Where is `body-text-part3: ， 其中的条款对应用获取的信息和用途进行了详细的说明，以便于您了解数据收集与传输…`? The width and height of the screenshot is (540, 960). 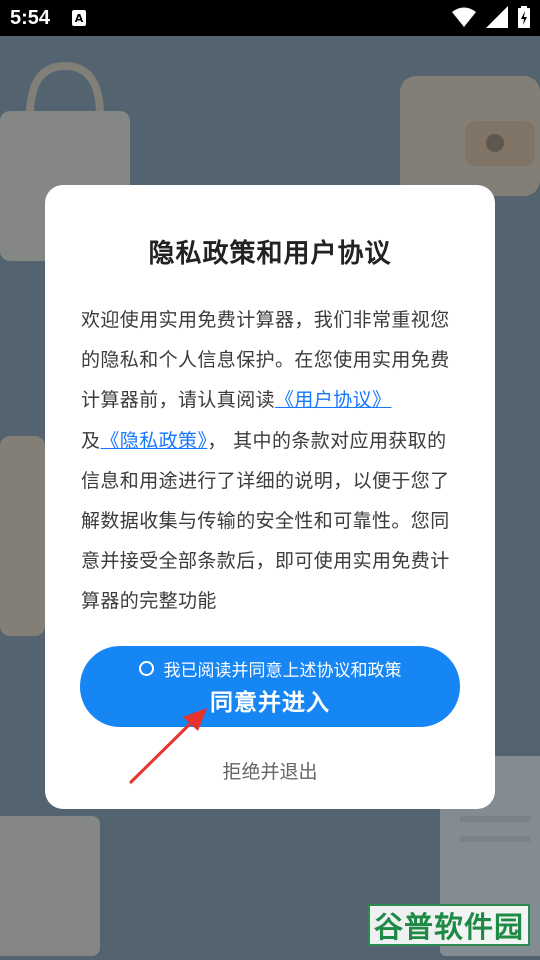
body-text-part3: ， 其中的条款对应用获取的信息和用途进行了详细的说明，以便于您了解数据收集与传输… is located at coordinates (265, 521).